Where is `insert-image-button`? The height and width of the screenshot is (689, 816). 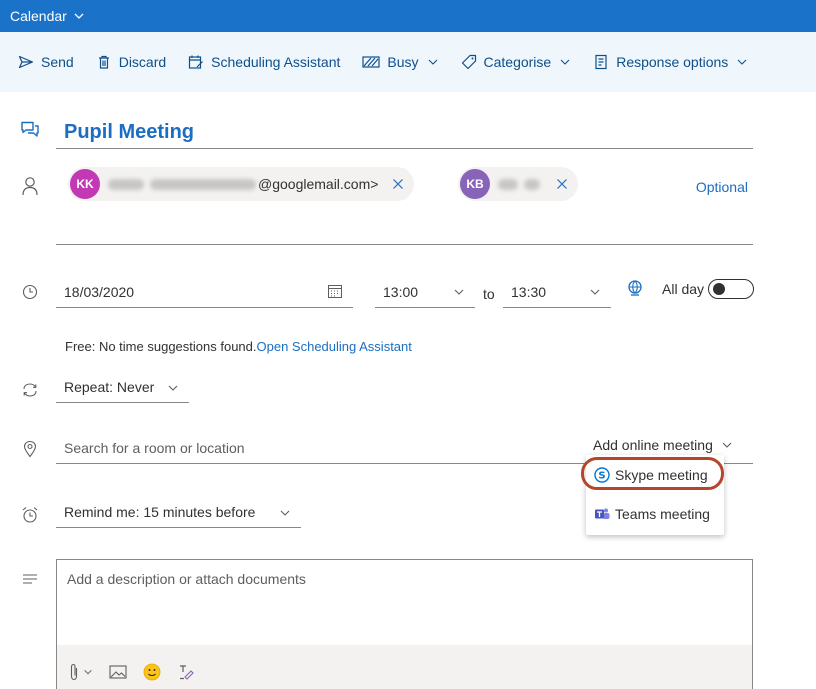 insert-image-button is located at coordinates (118, 672).